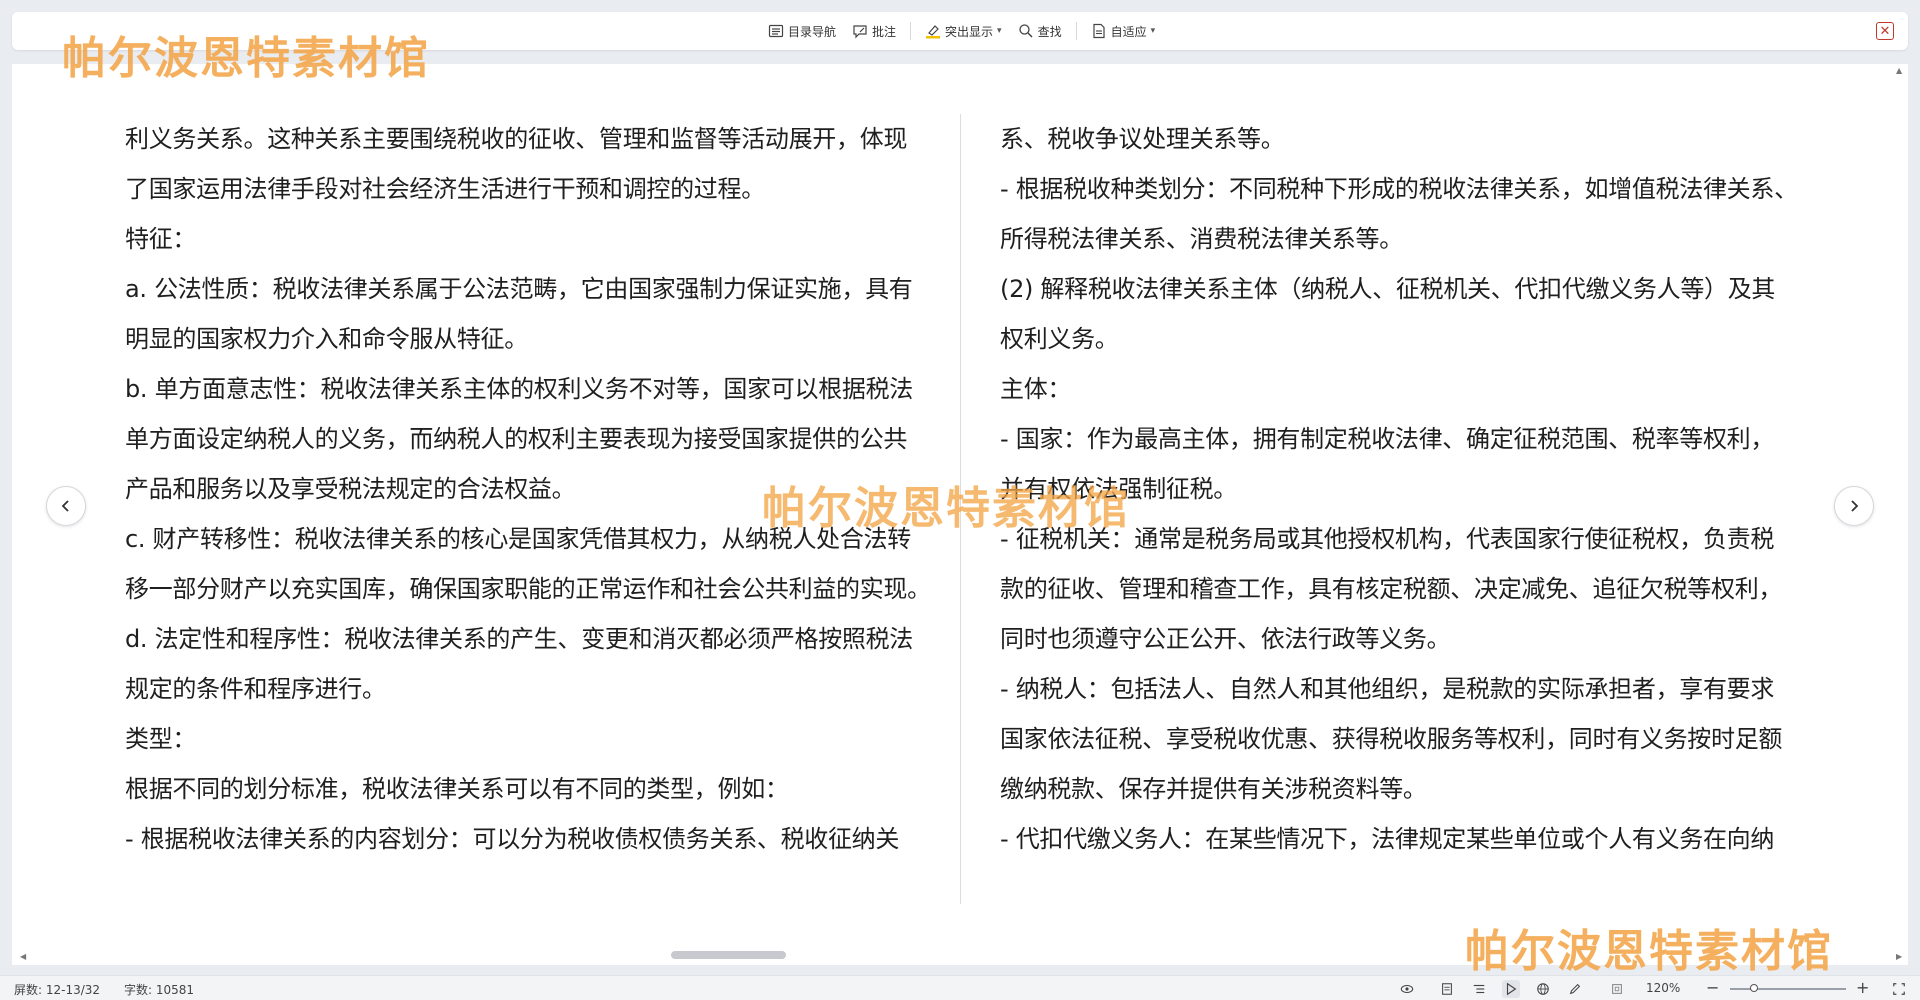 The height and width of the screenshot is (1000, 1920). Describe the element at coordinates (933, 32) in the screenshot. I see `highlighter-icon` at that location.